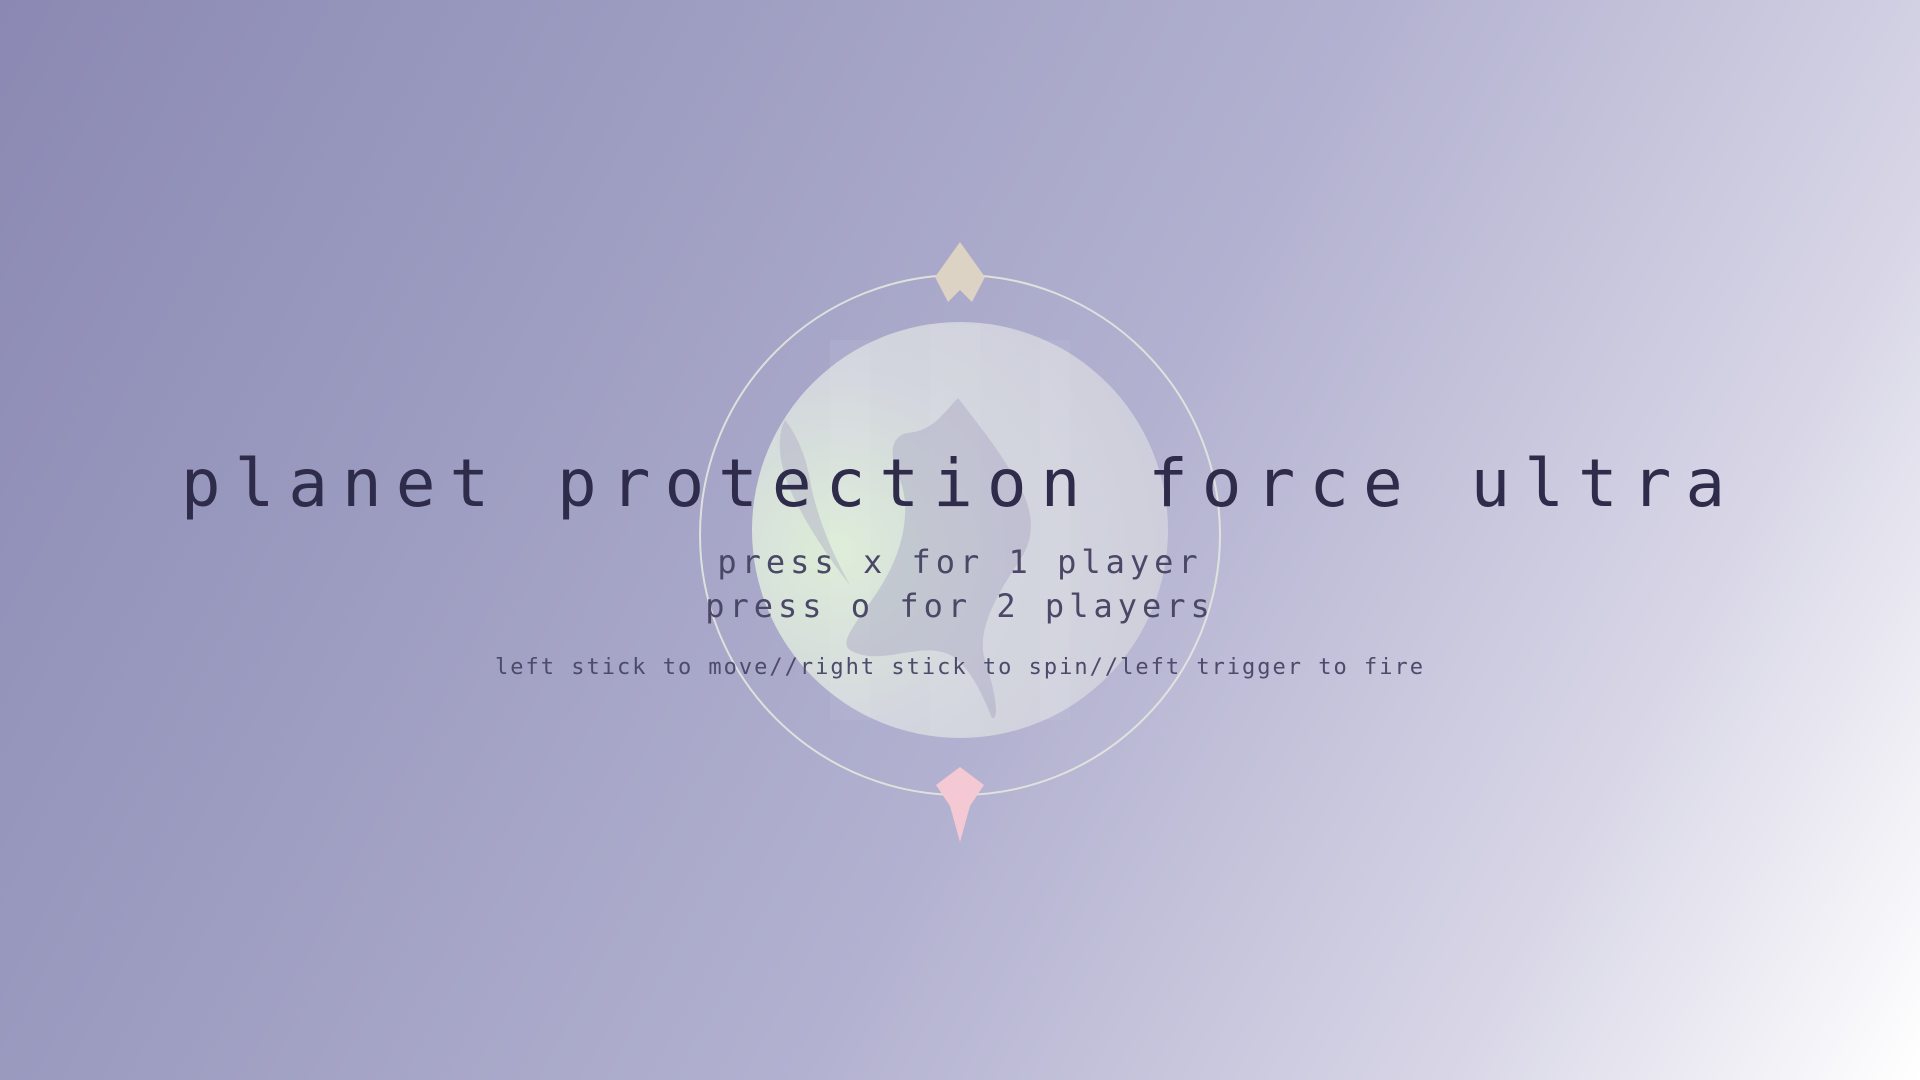 This screenshot has height=1080, width=1920. Describe the element at coordinates (960, 483) in the screenshot. I see `game-title: planet protection force ultra` at that location.